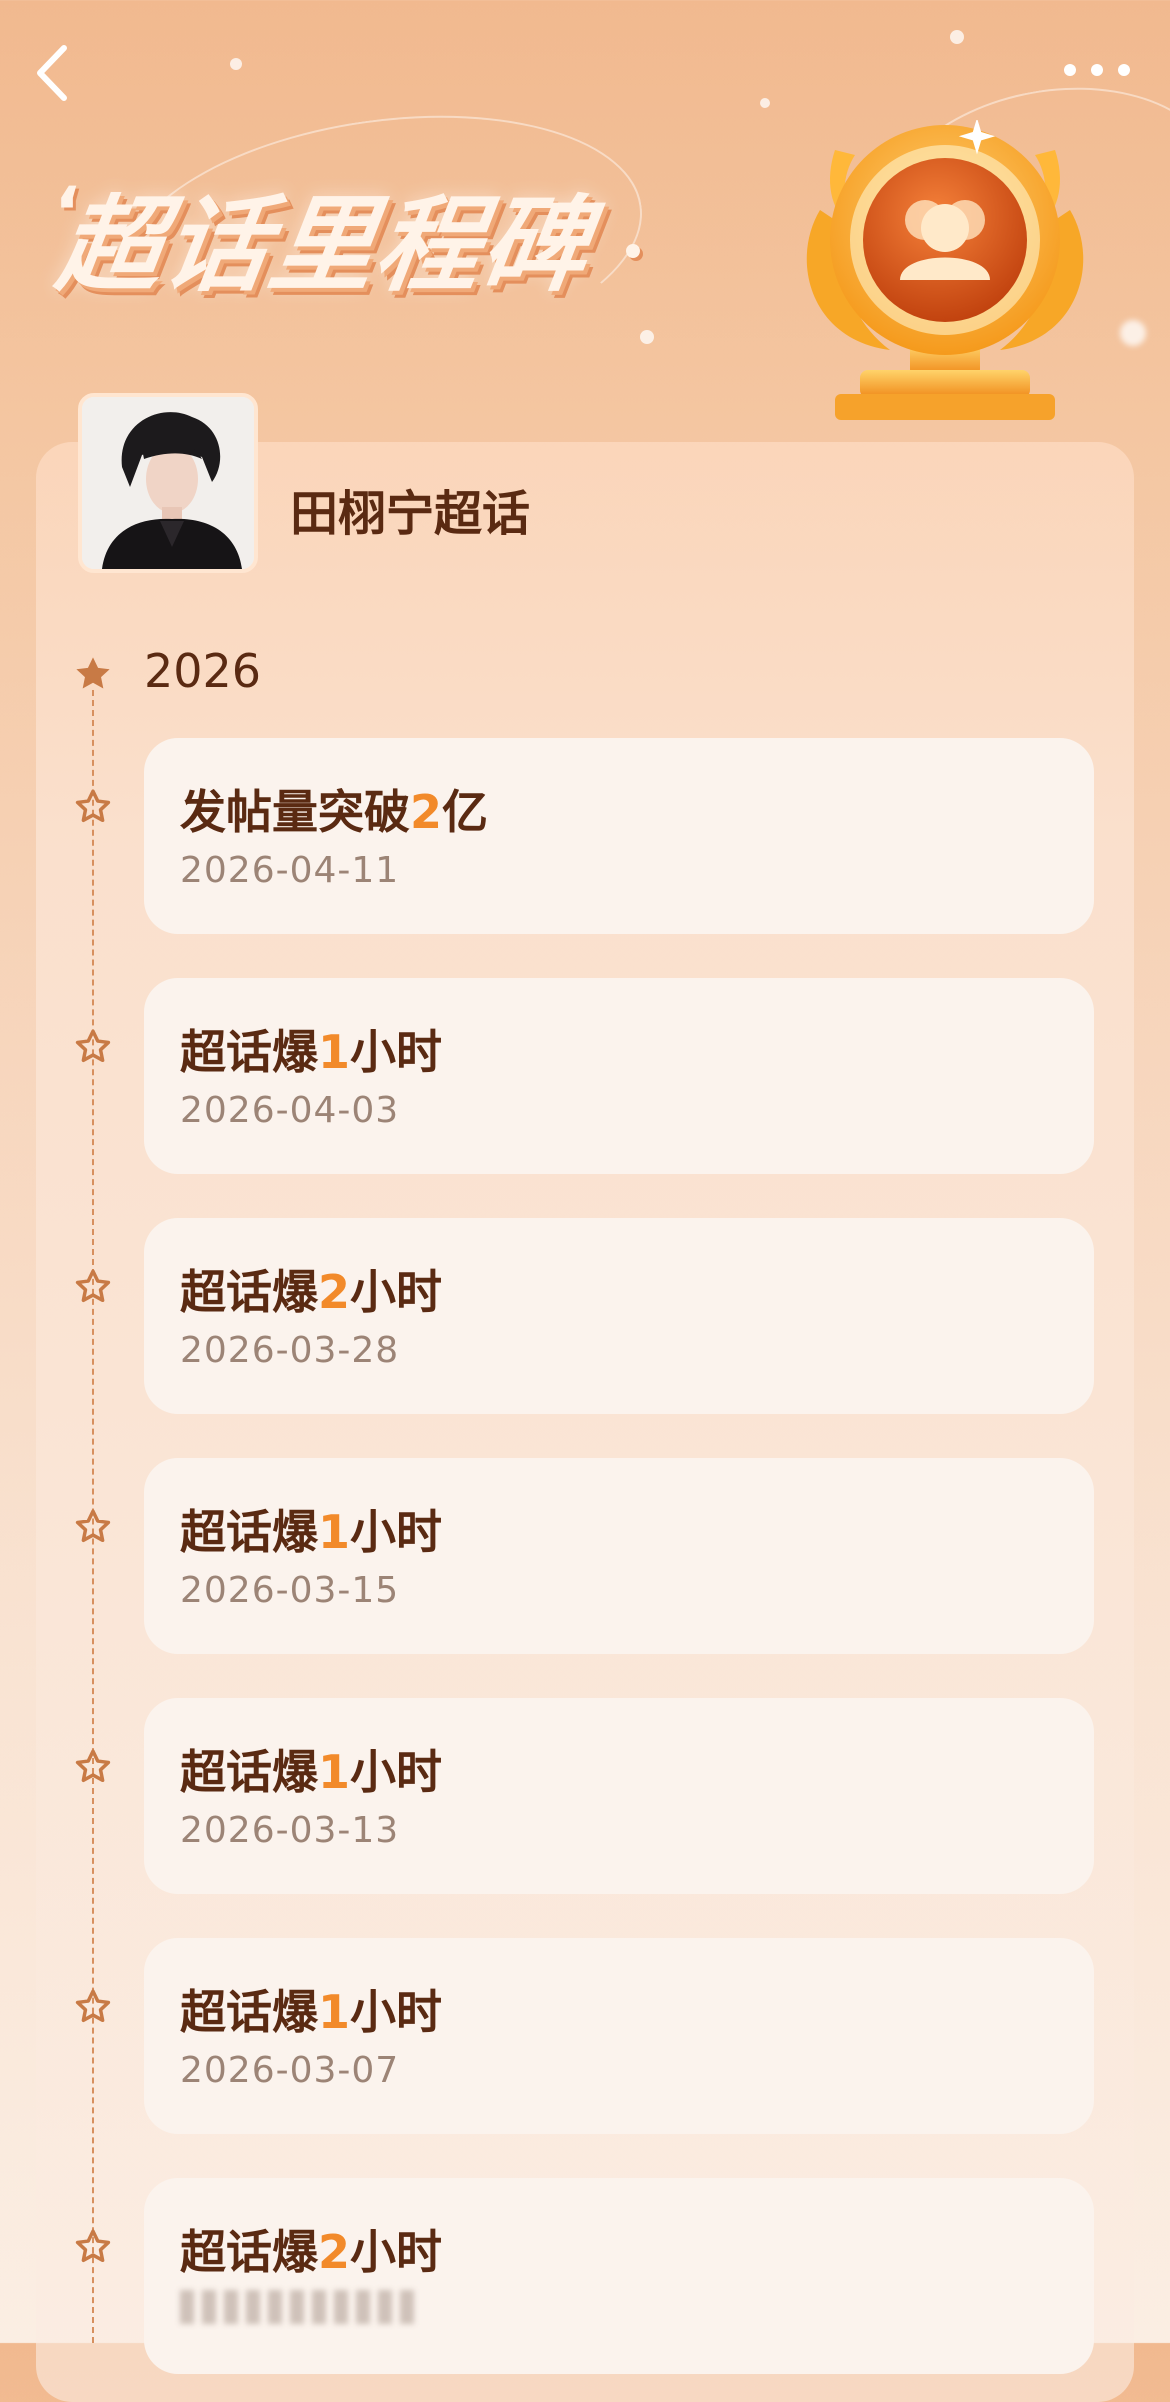 This screenshot has width=1170, height=2402. What do you see at coordinates (93, 673) in the screenshot?
I see `filled-star-icon` at bounding box center [93, 673].